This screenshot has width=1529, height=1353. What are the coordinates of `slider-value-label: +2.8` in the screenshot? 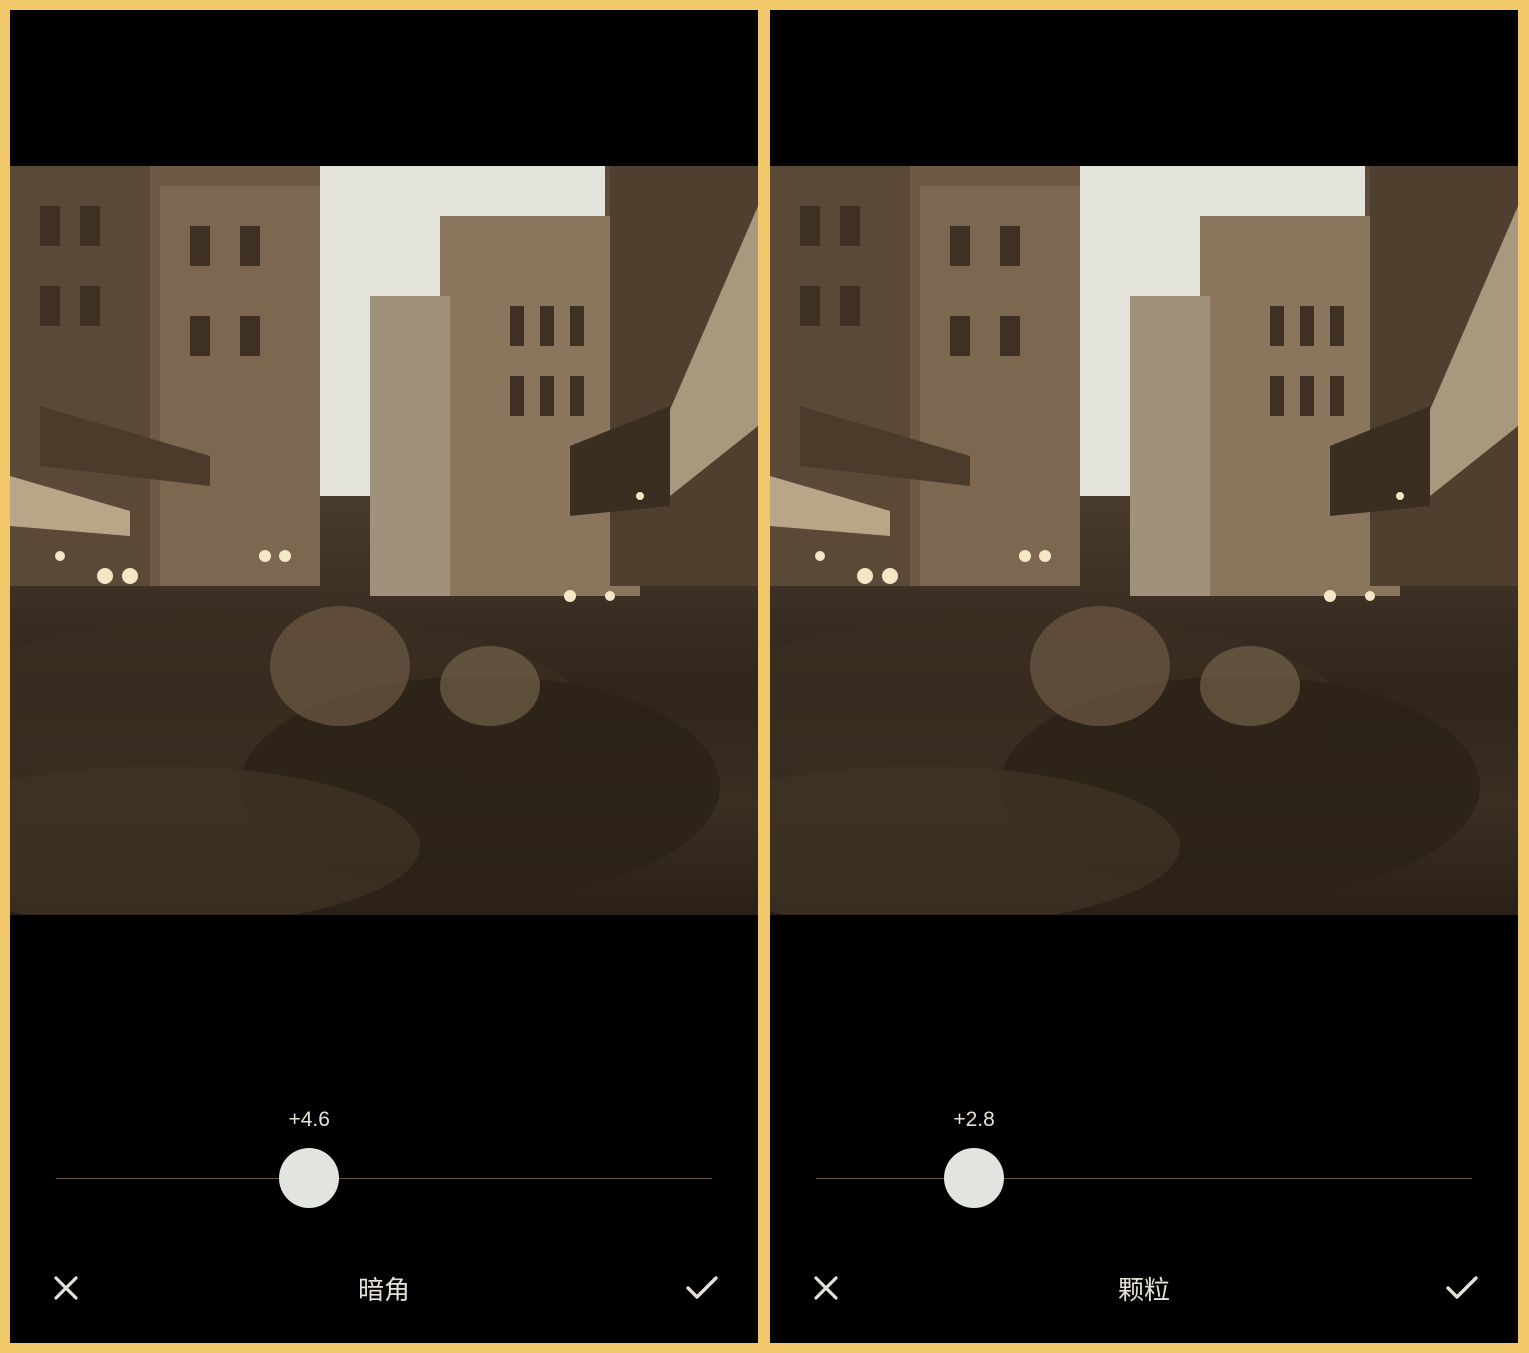 It's located at (974, 1119).